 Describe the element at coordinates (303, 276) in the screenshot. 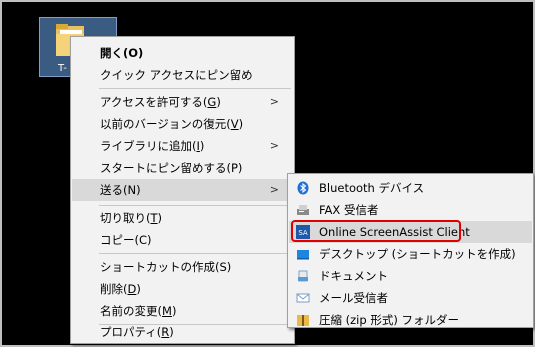

I see `documents-icon` at that location.